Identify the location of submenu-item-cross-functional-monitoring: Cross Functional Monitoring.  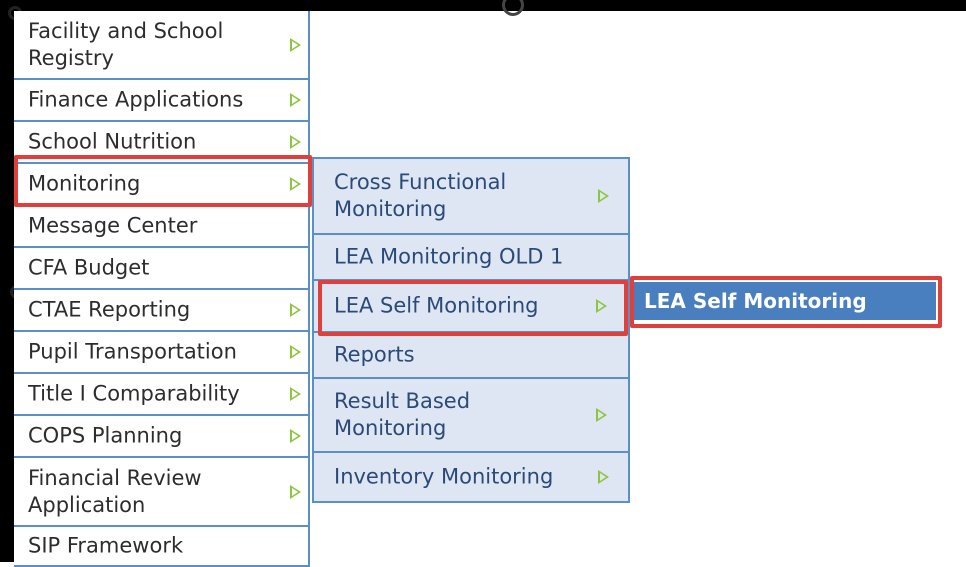
(471, 196).